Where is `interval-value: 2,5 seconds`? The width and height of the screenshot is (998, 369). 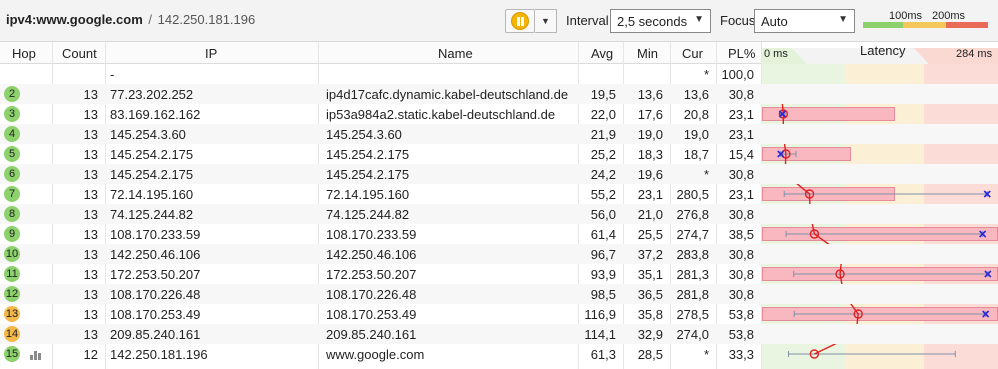
interval-value: 2,5 seconds is located at coordinates (652, 21).